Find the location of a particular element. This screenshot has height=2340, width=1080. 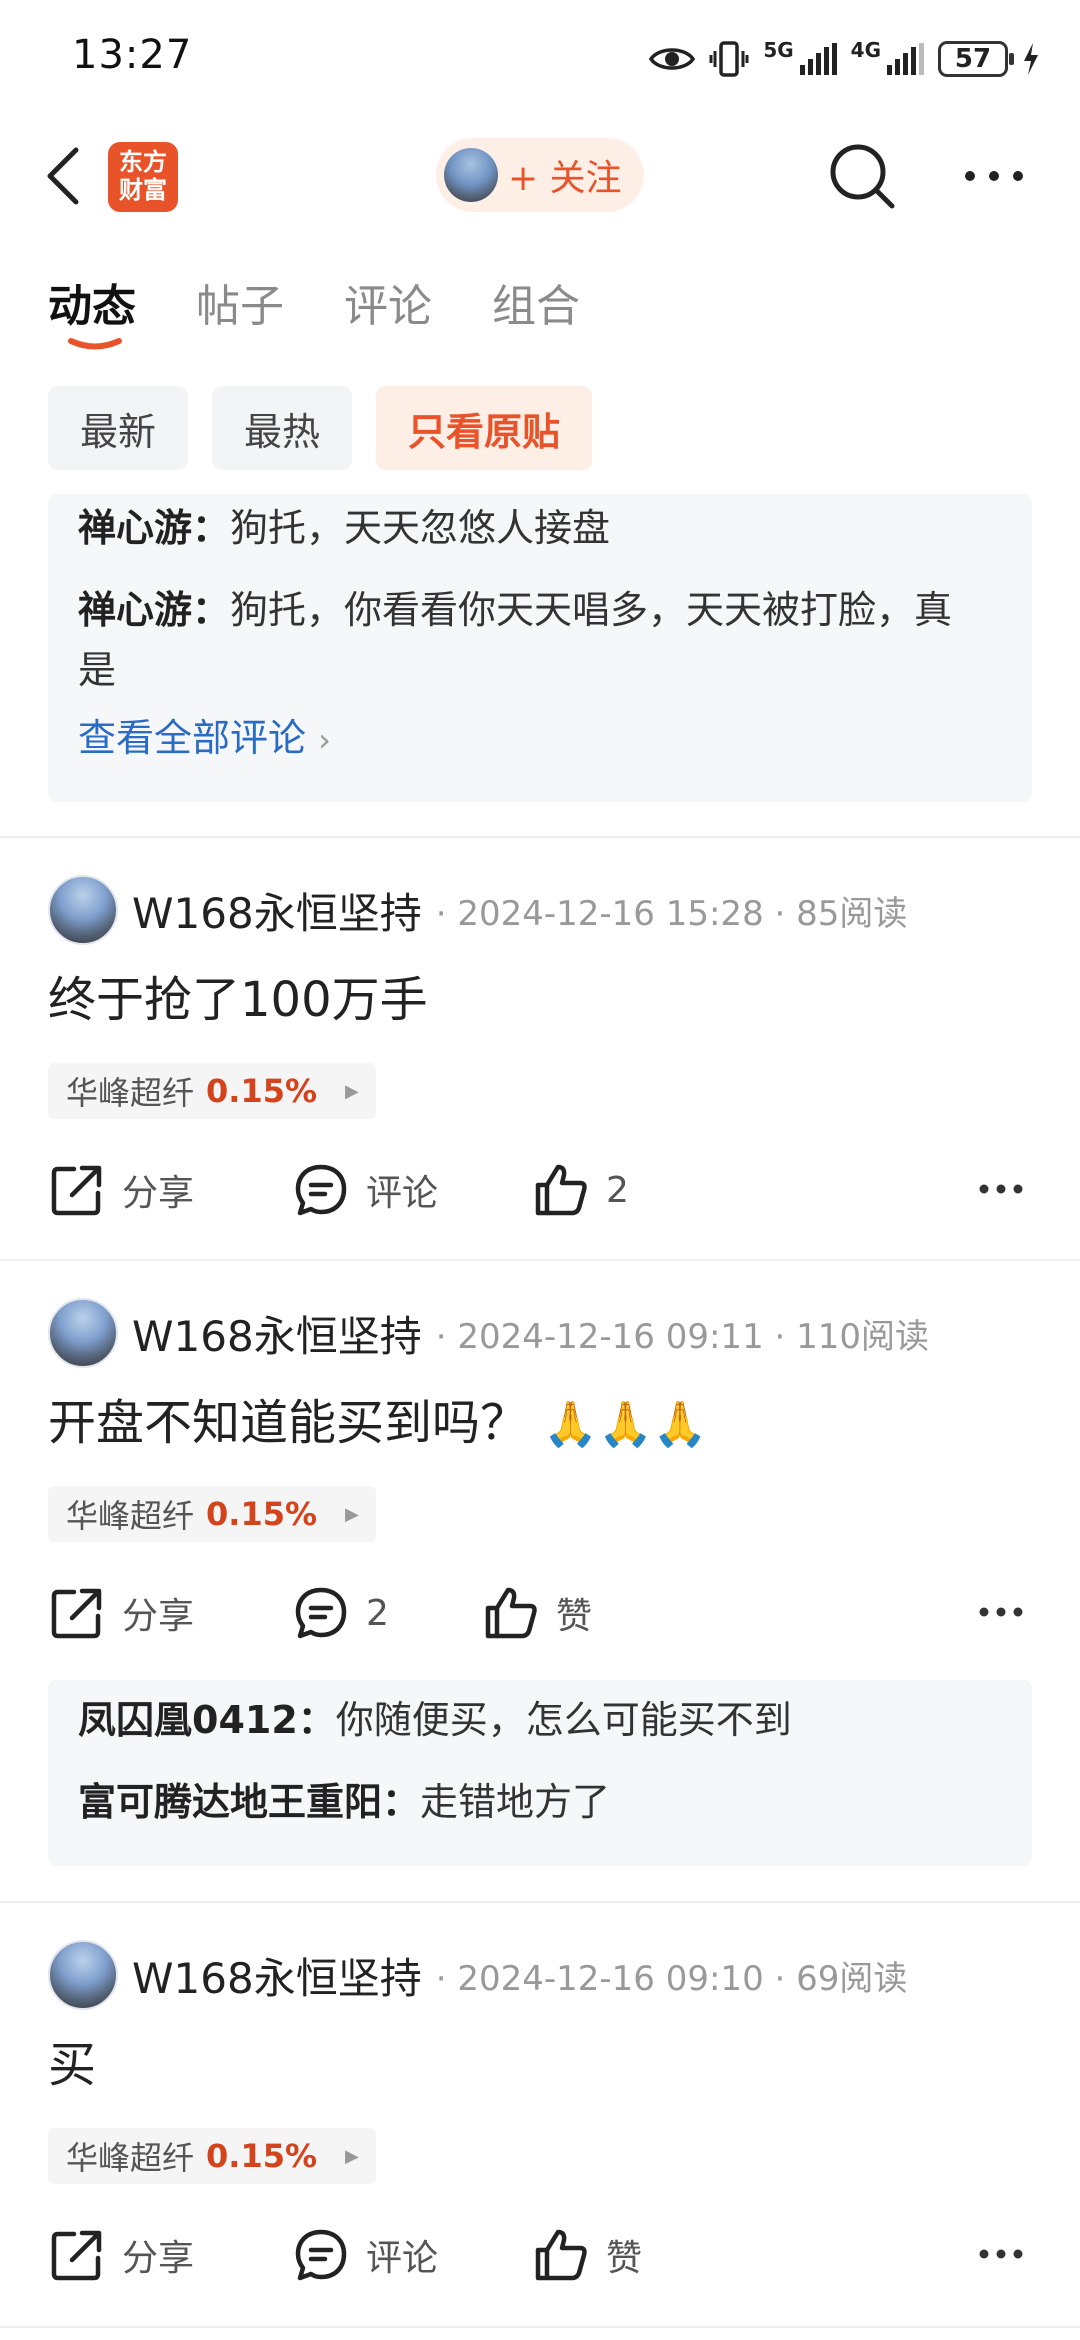

comment-text: 走错地方了 is located at coordinates (515, 1802).